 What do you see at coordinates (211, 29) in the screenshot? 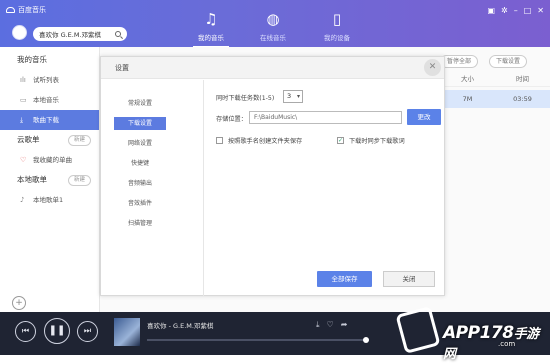
I see `tab-my-music: ♫ 我的音乐` at bounding box center [211, 29].